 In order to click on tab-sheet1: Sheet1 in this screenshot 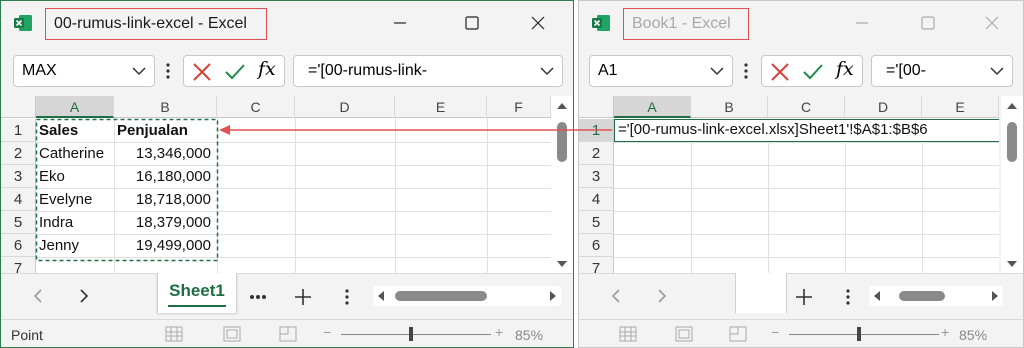, I will do `click(197, 293)`.